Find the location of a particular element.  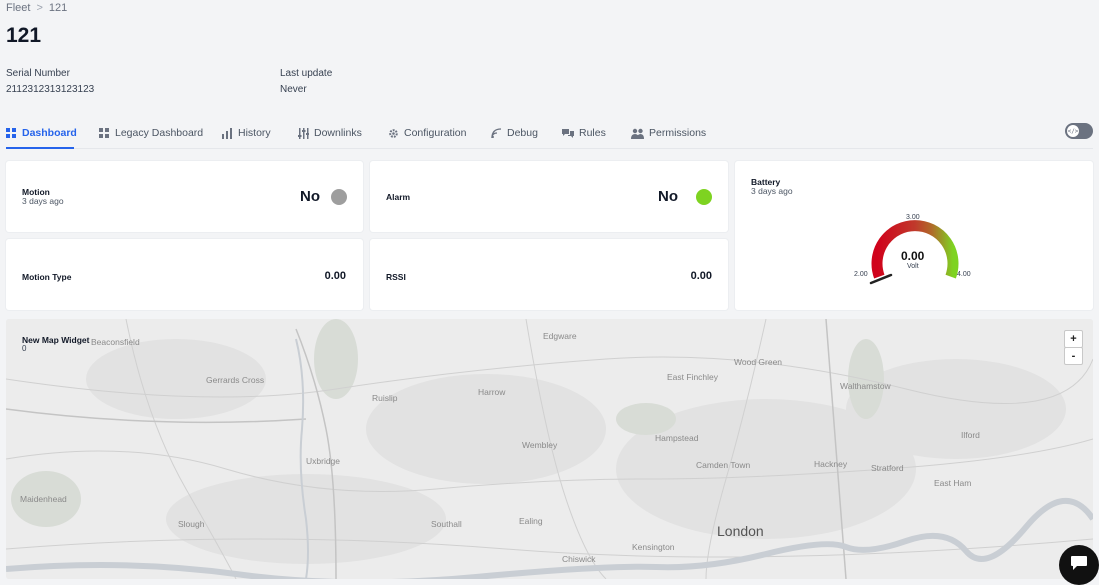

sliders-icon is located at coordinates (303, 133).